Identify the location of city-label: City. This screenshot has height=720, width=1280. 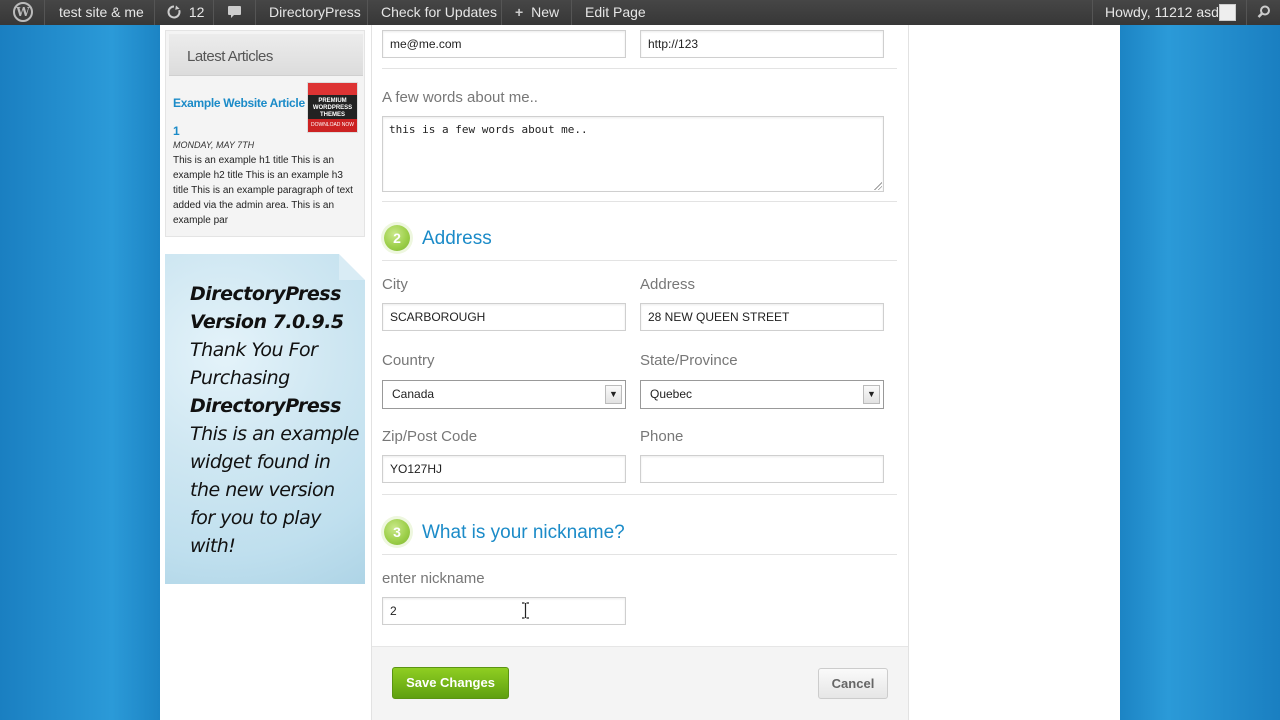
(395, 284).